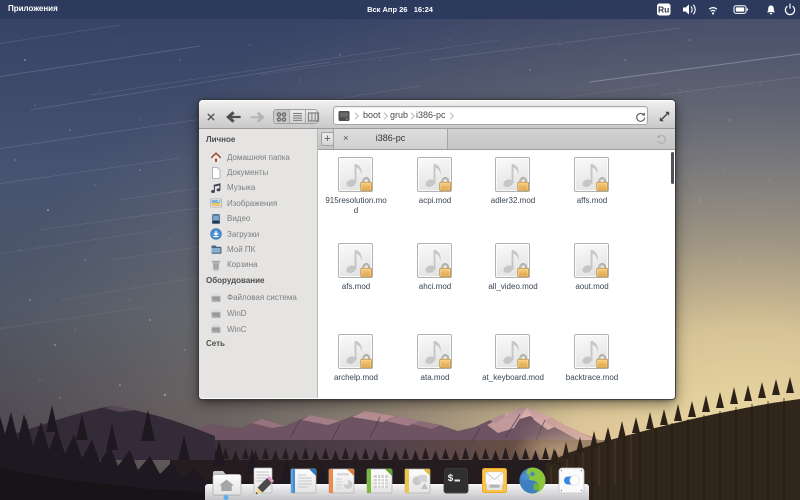 This screenshot has width=800, height=500. What do you see at coordinates (663, 10) in the screenshot?
I see `svg-text: Ru` at bounding box center [663, 10].